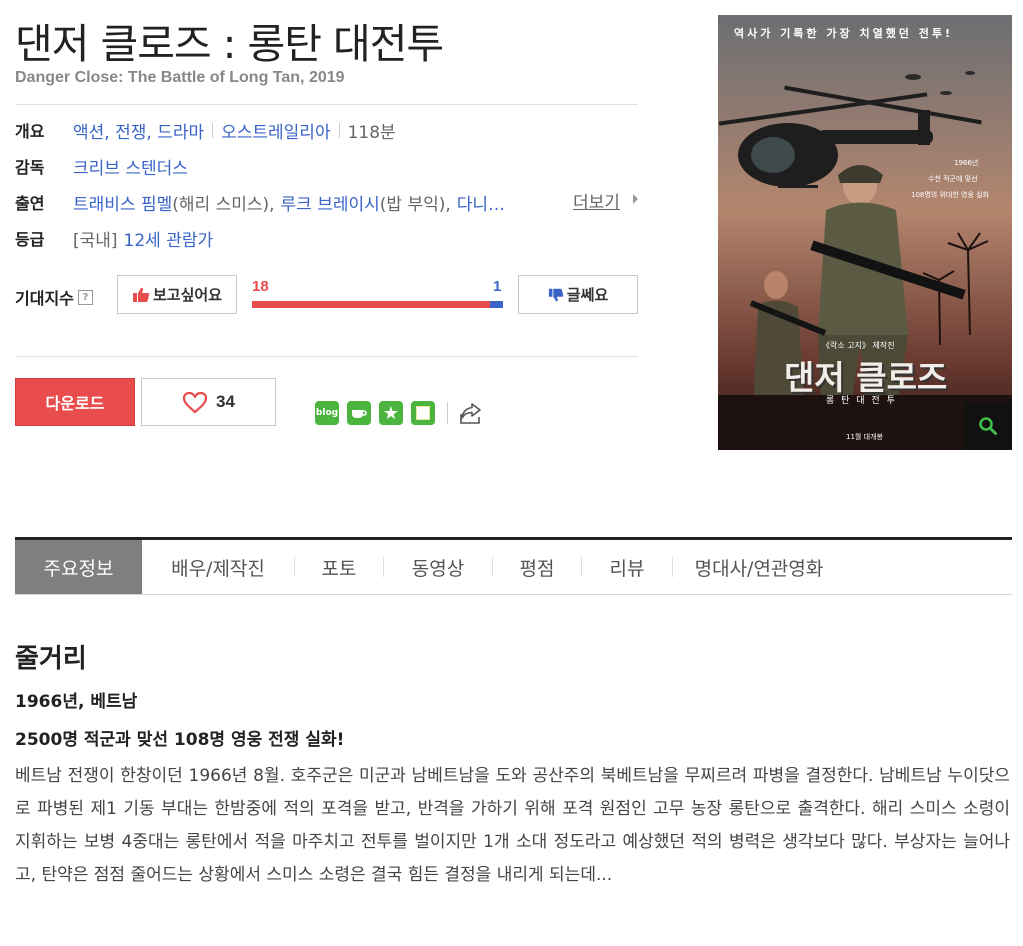 The height and width of the screenshot is (946, 1023). I want to click on want-to-see-button: 보고싶어요, so click(177, 294).